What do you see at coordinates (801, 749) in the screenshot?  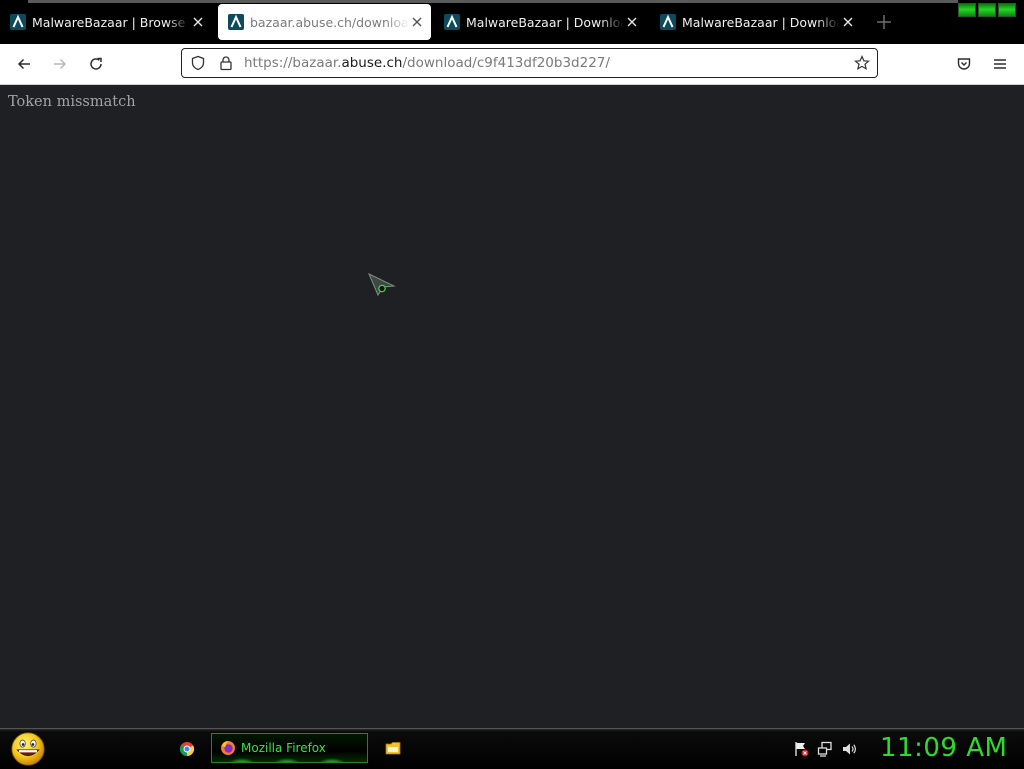 I see `action-center-flag-icon` at bounding box center [801, 749].